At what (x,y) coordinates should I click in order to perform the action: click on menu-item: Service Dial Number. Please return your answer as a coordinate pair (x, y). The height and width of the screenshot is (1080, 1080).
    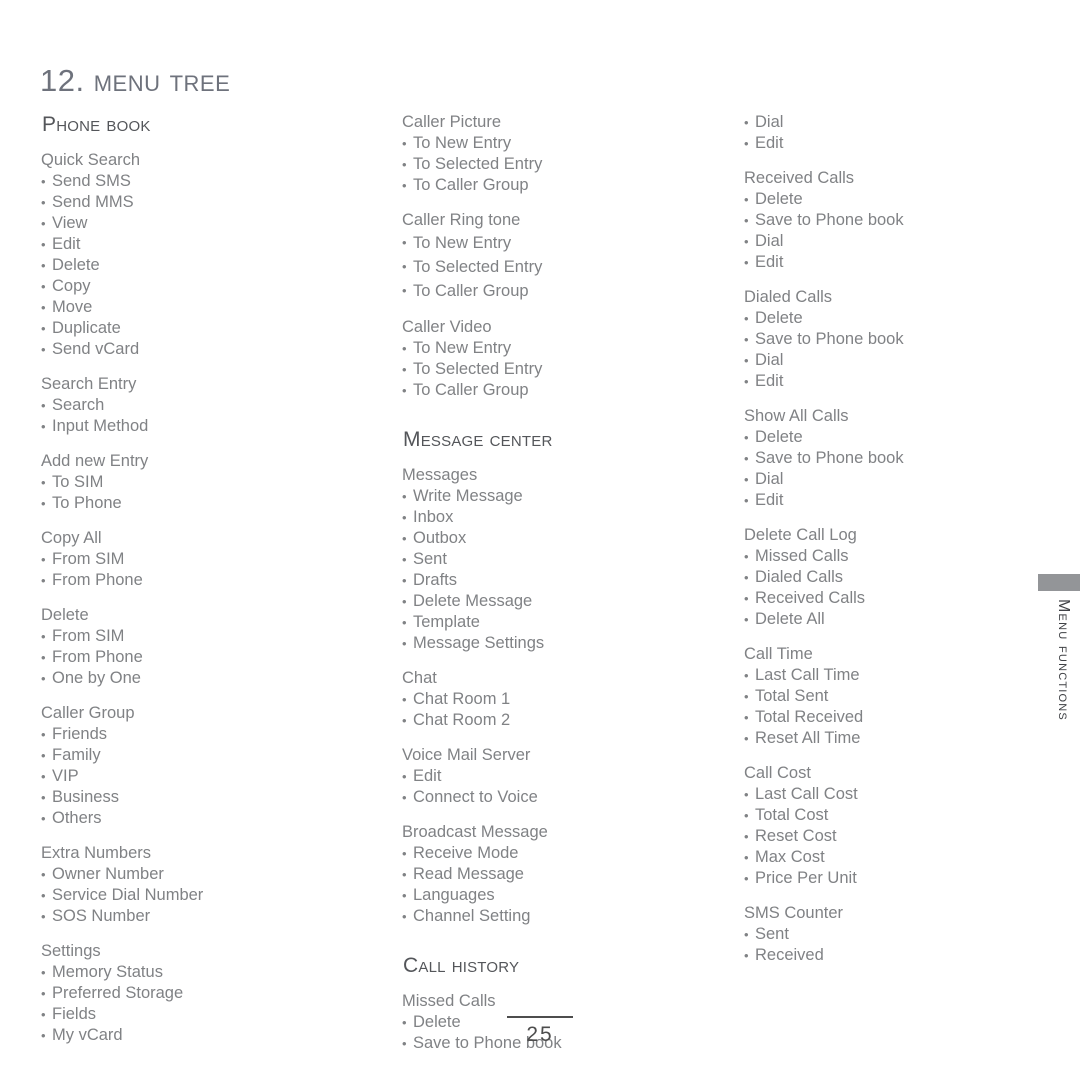
    Looking at the image, I should click on (191, 895).